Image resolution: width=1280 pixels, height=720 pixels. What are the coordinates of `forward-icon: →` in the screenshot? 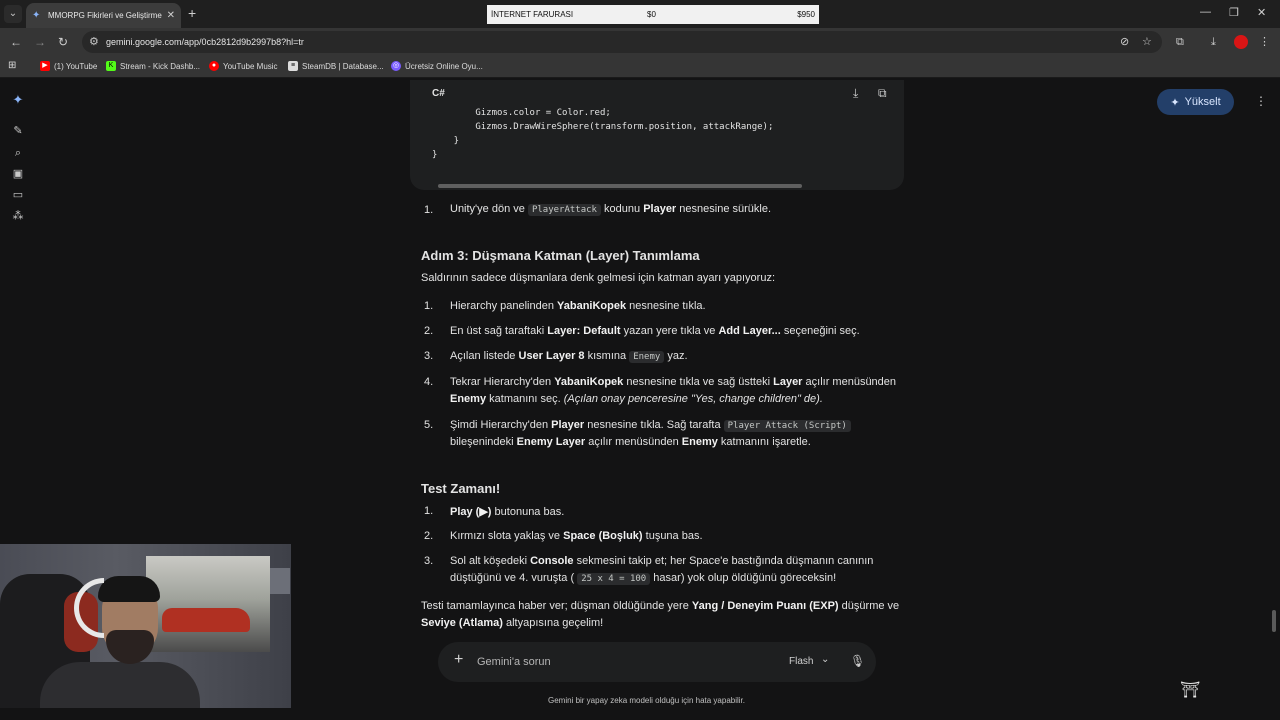 It's located at (40, 42).